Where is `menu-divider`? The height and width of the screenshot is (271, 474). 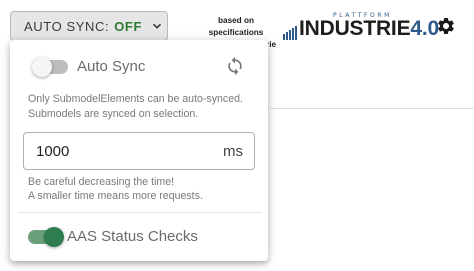 menu-divider is located at coordinates (140, 212).